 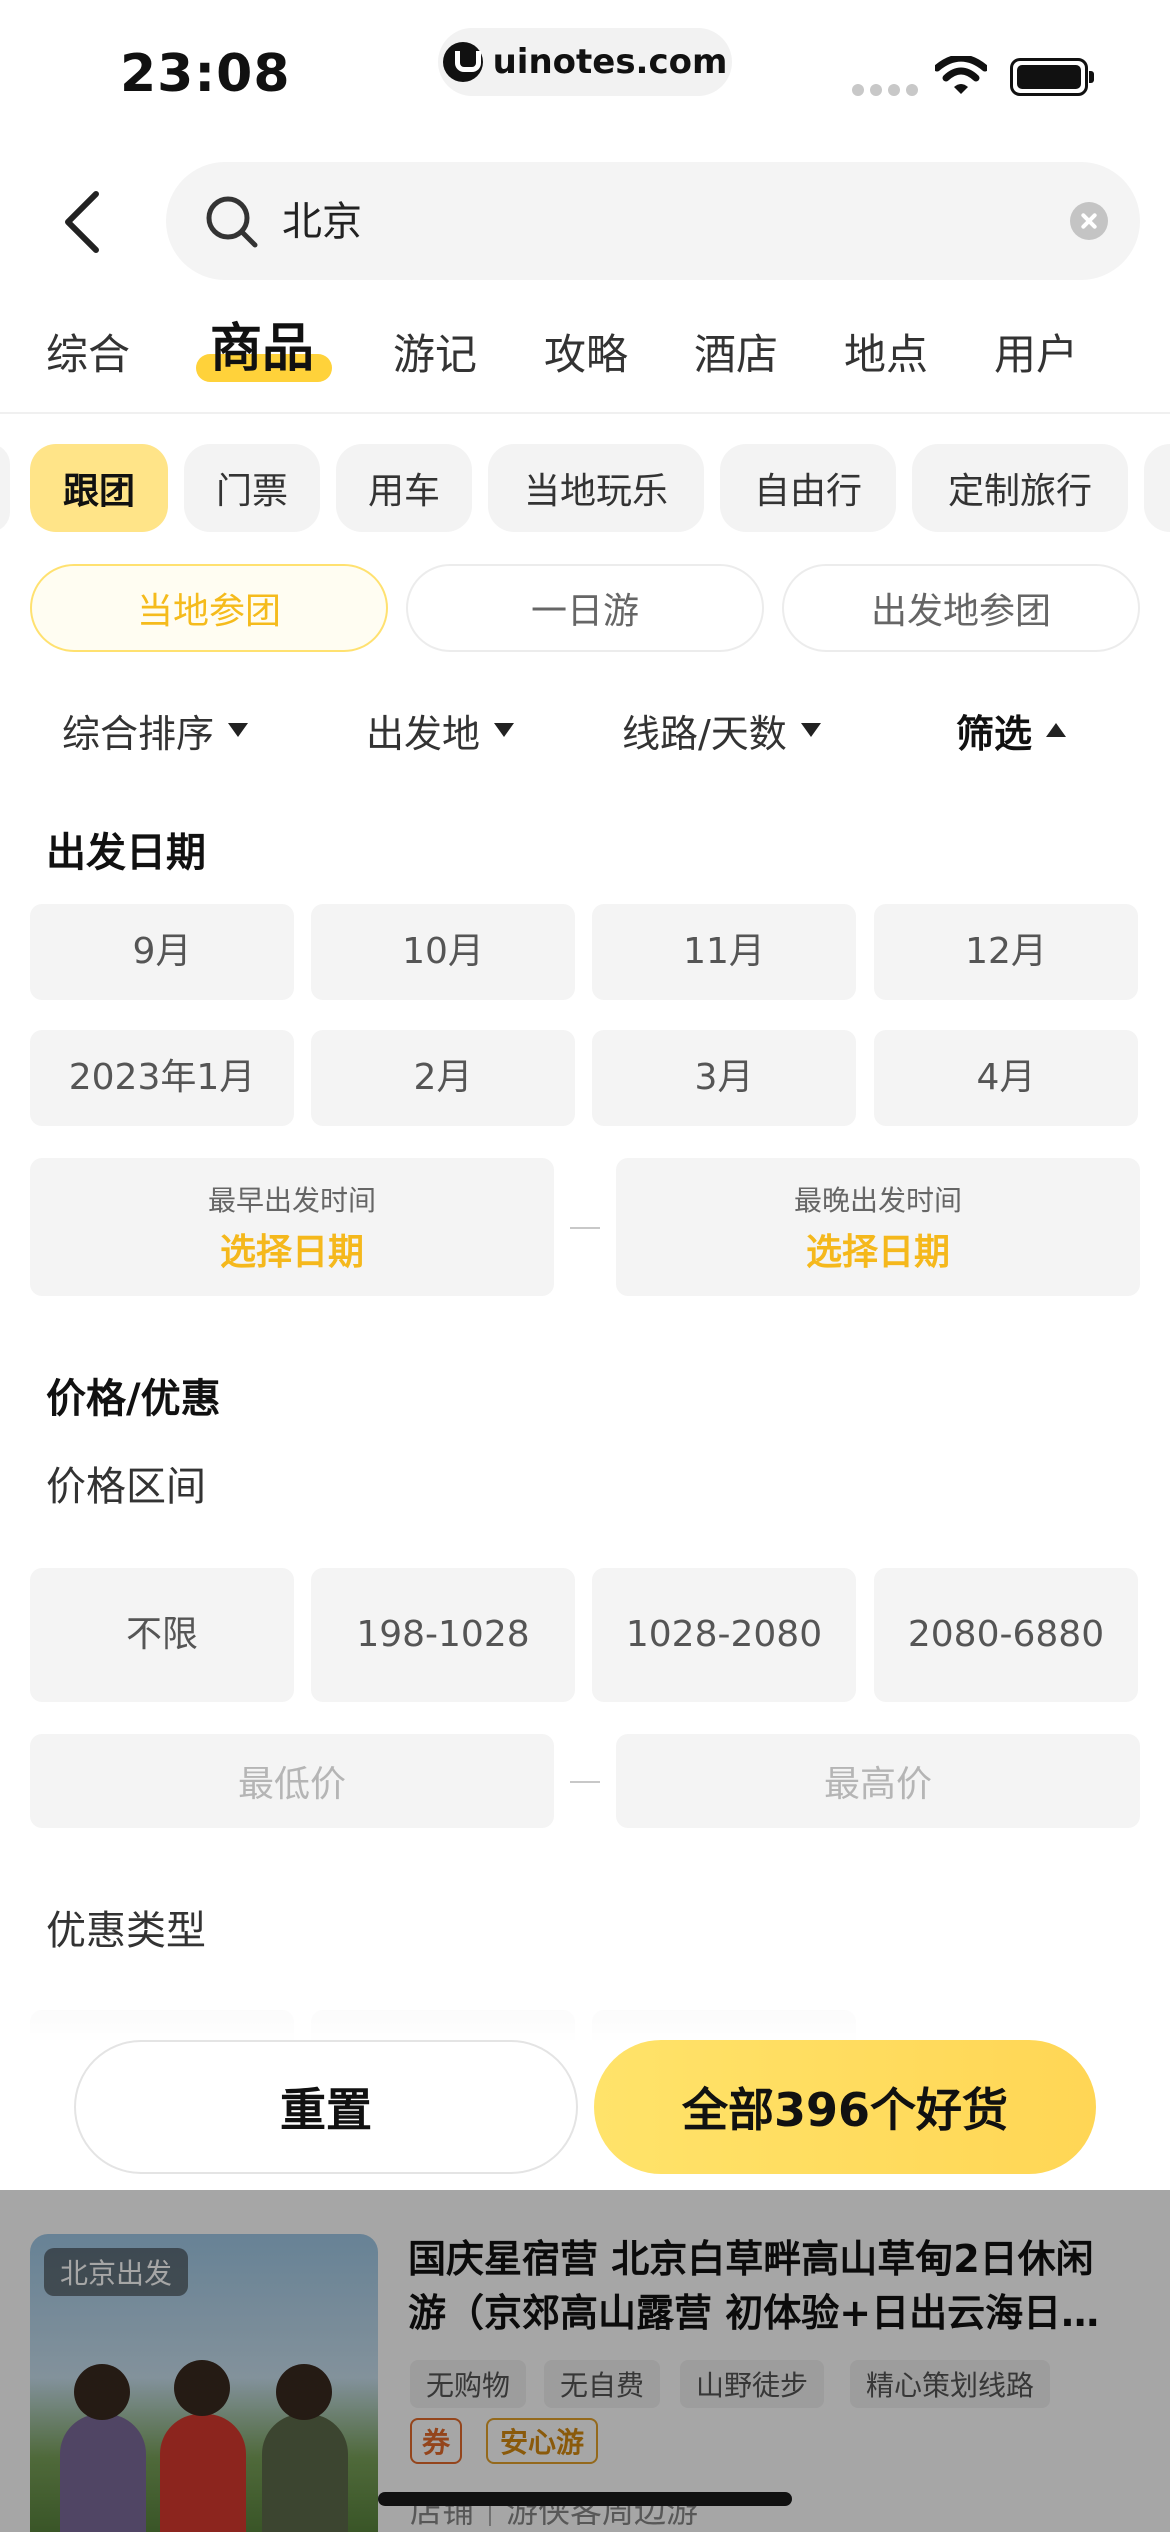 I want to click on price-range-option: 1028-2080, so click(x=724, y=1635).